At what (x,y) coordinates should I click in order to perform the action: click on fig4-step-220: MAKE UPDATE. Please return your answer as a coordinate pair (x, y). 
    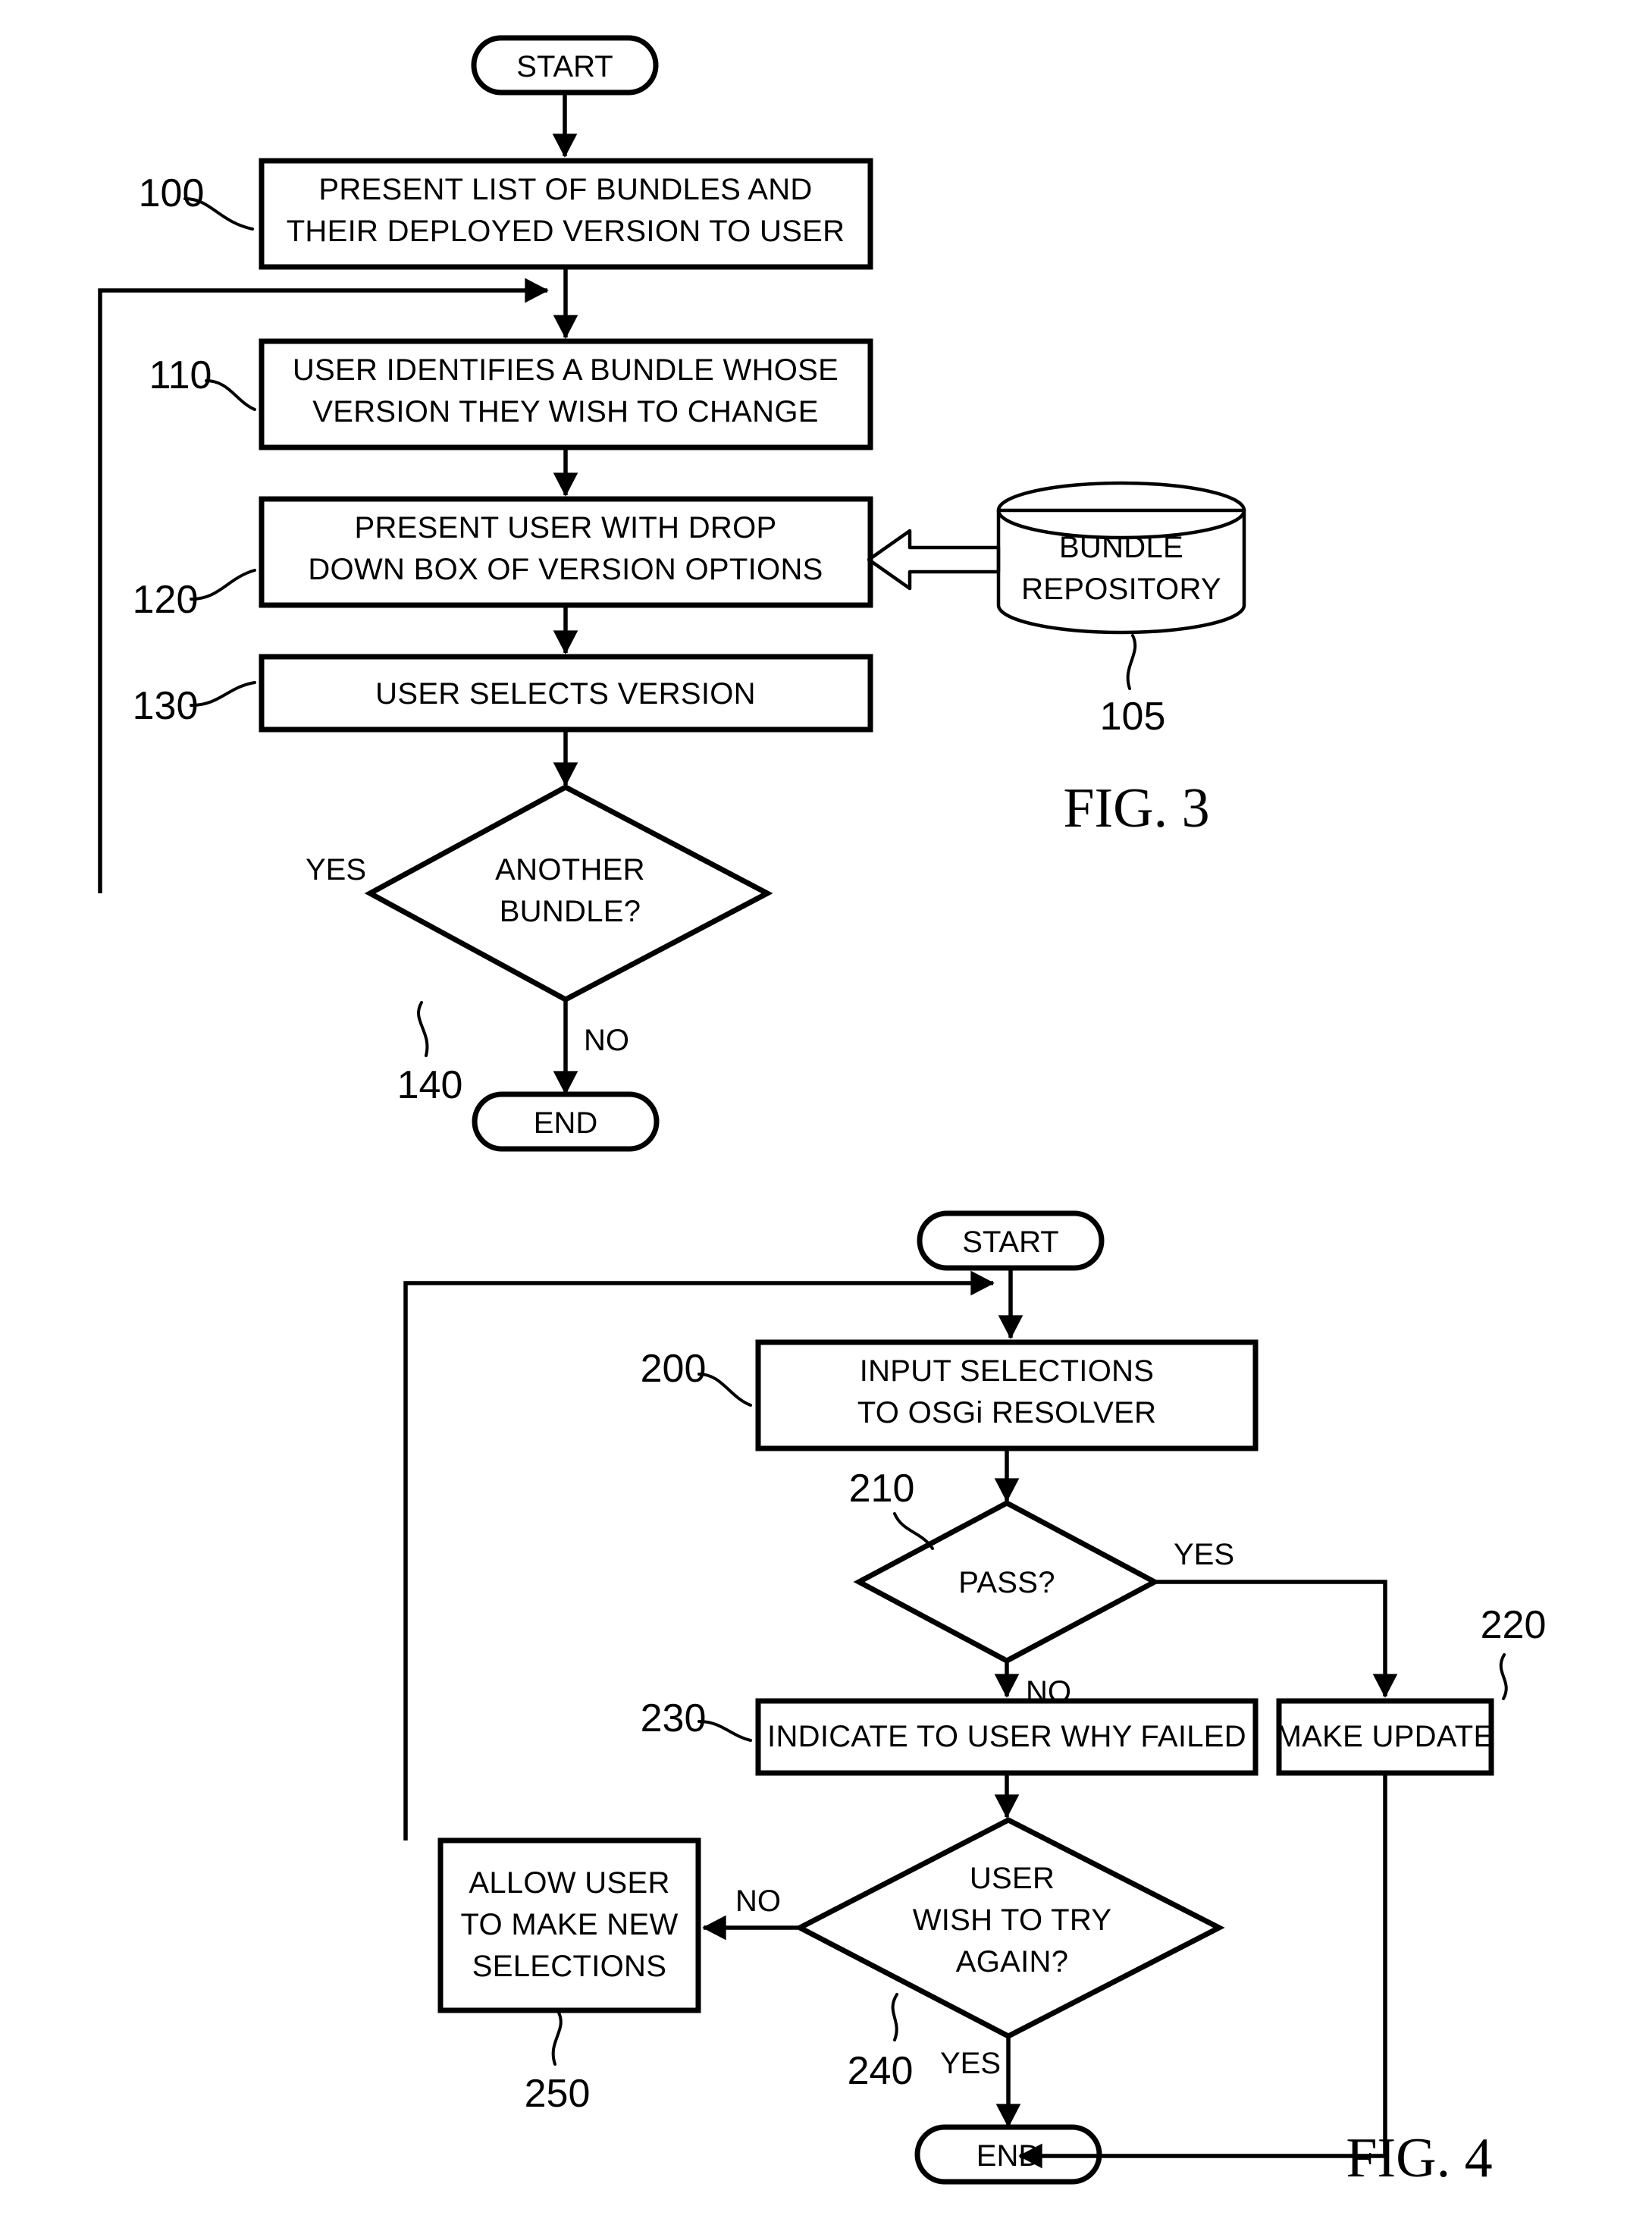
    Looking at the image, I should click on (1385, 1737).